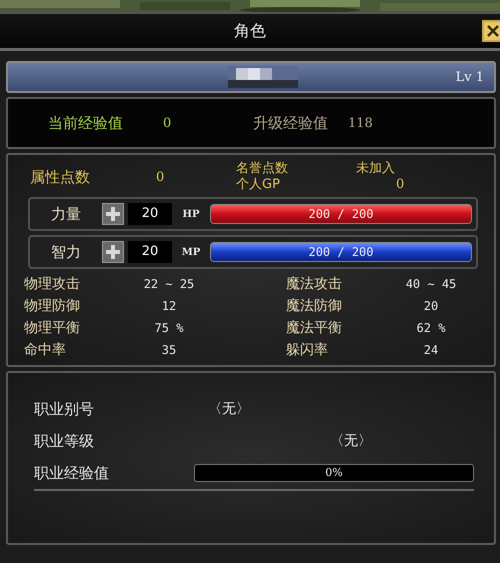  Describe the element at coordinates (431, 284) in the screenshot. I see `stat-value: 40 ~ 45` at that location.